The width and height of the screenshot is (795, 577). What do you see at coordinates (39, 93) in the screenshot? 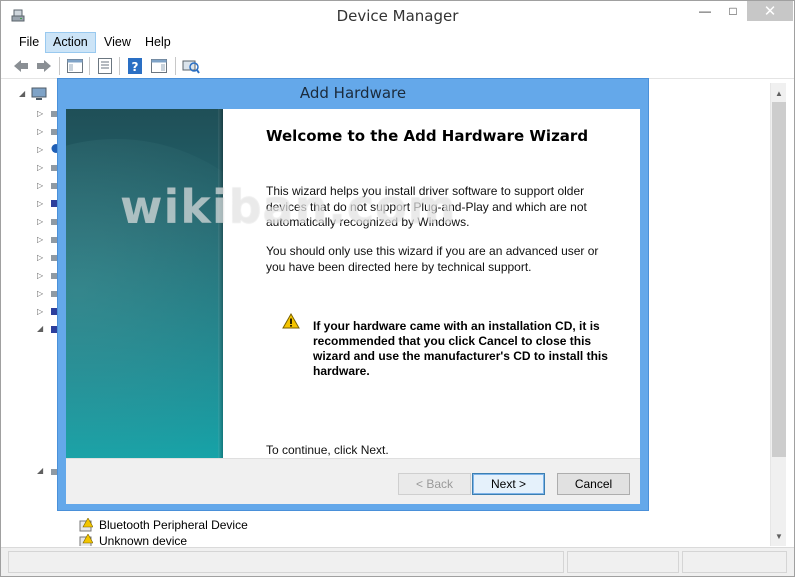
I see `computer-icon` at bounding box center [39, 93].